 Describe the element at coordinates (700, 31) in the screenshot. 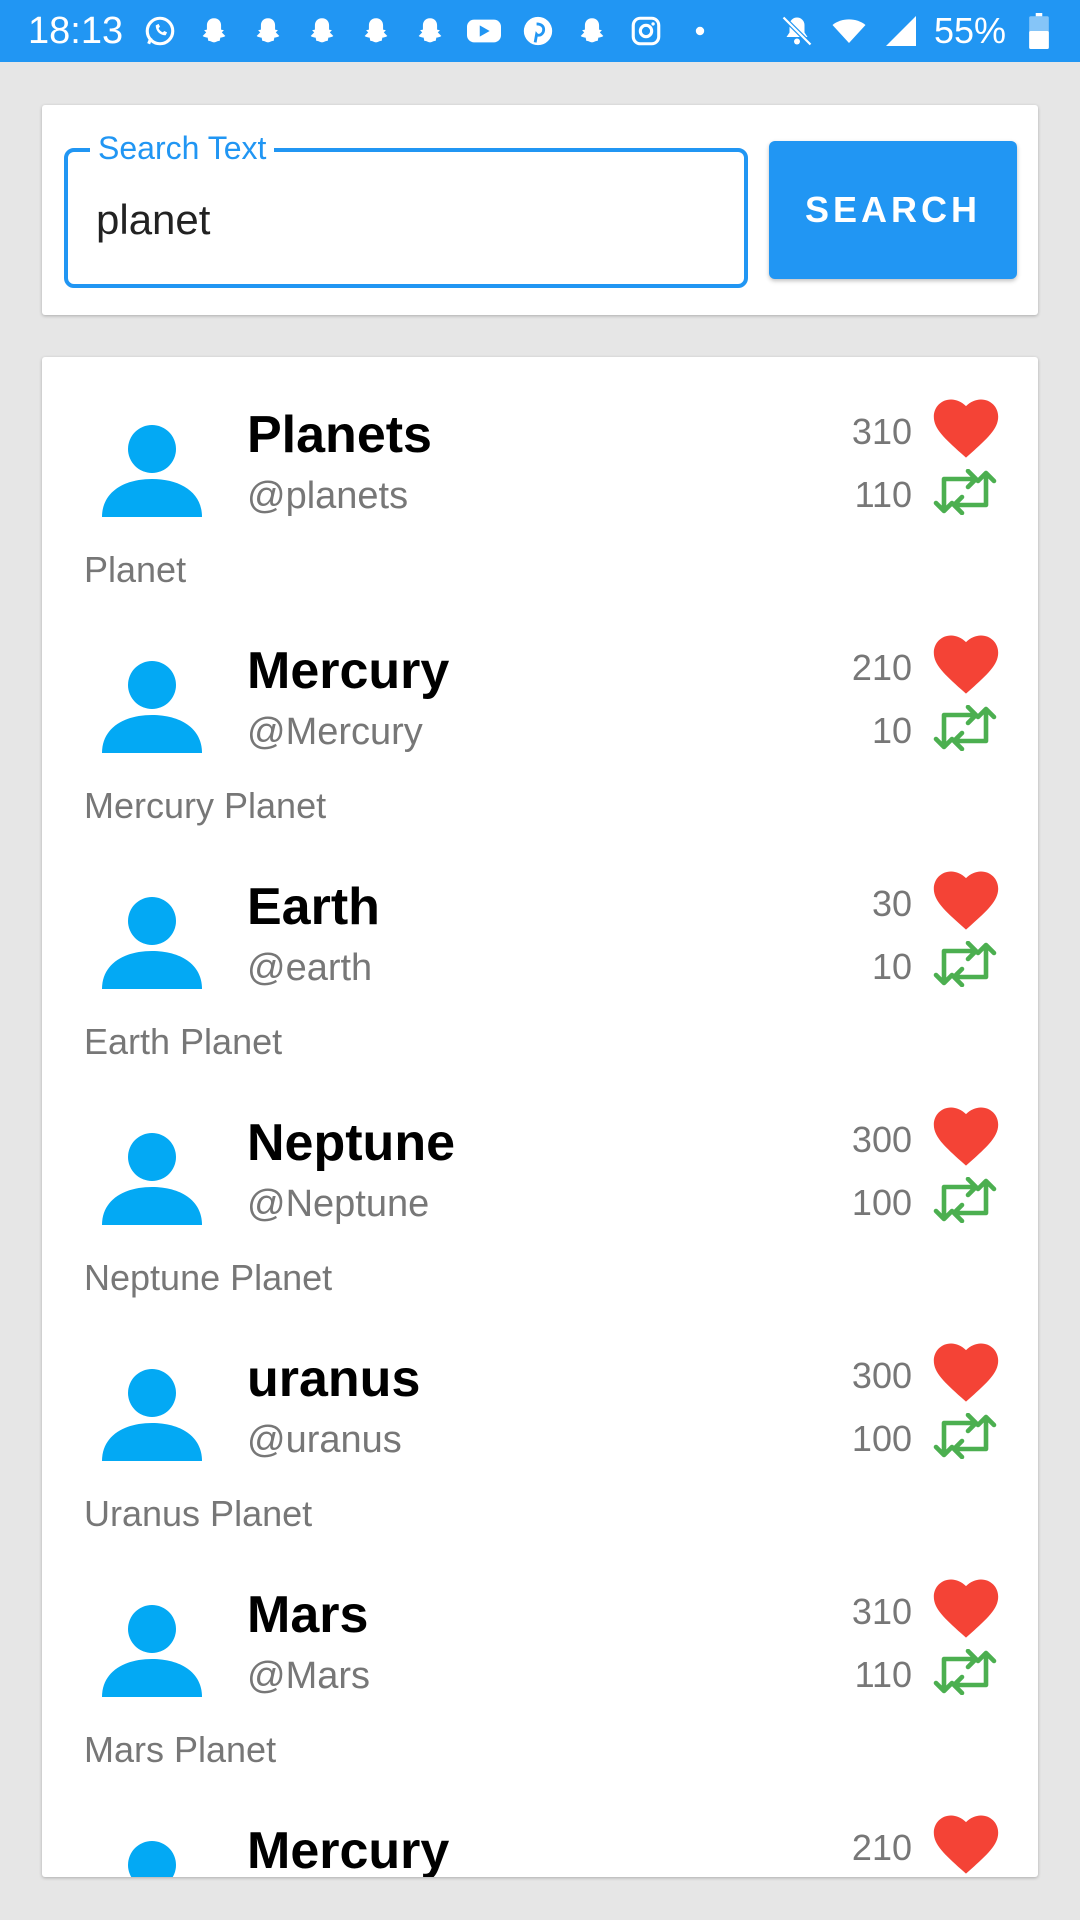

I see `dot-icon` at that location.